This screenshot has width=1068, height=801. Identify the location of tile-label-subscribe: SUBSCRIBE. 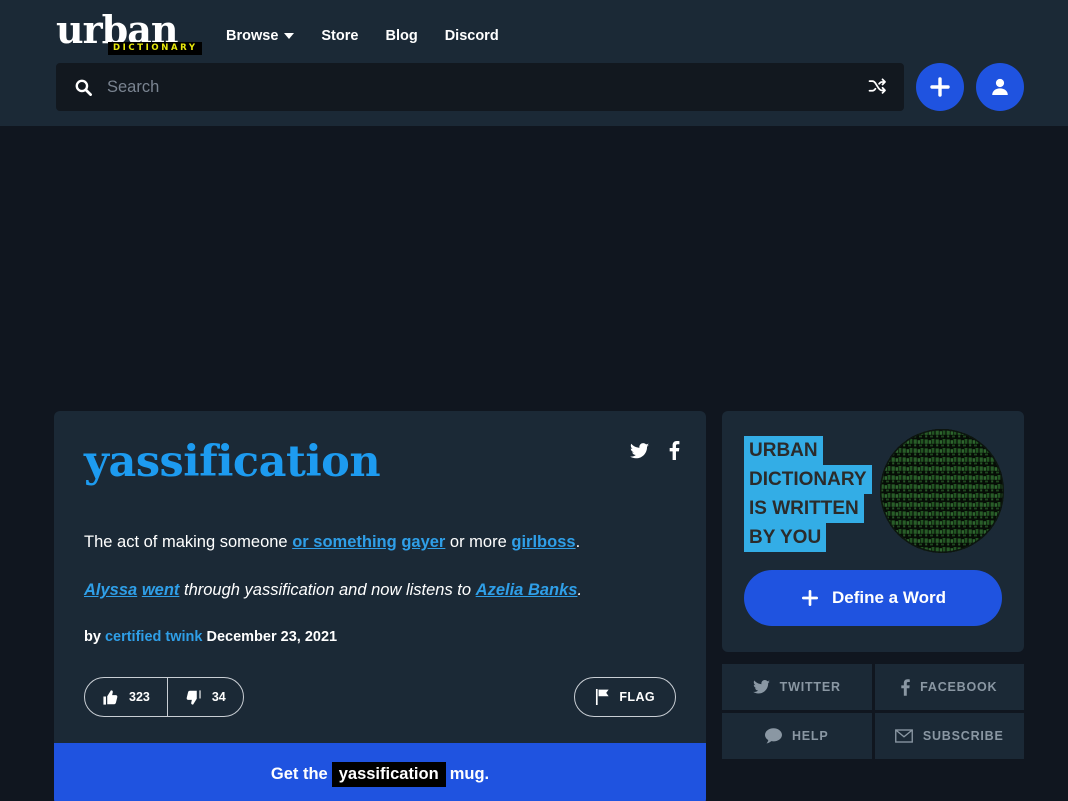
(963, 736).